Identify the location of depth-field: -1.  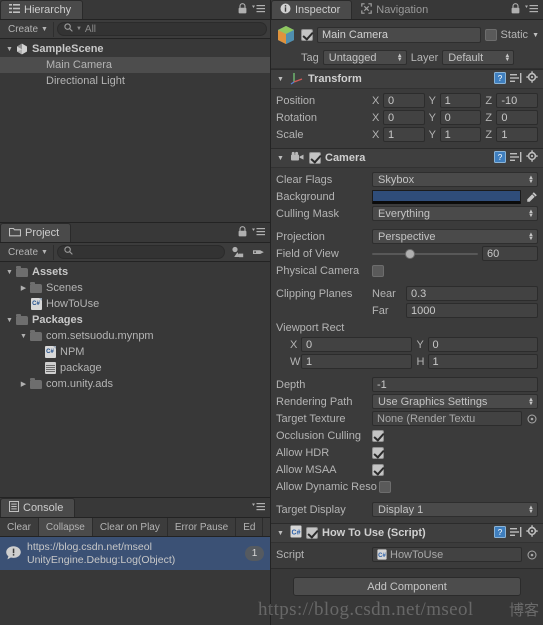
(455, 384).